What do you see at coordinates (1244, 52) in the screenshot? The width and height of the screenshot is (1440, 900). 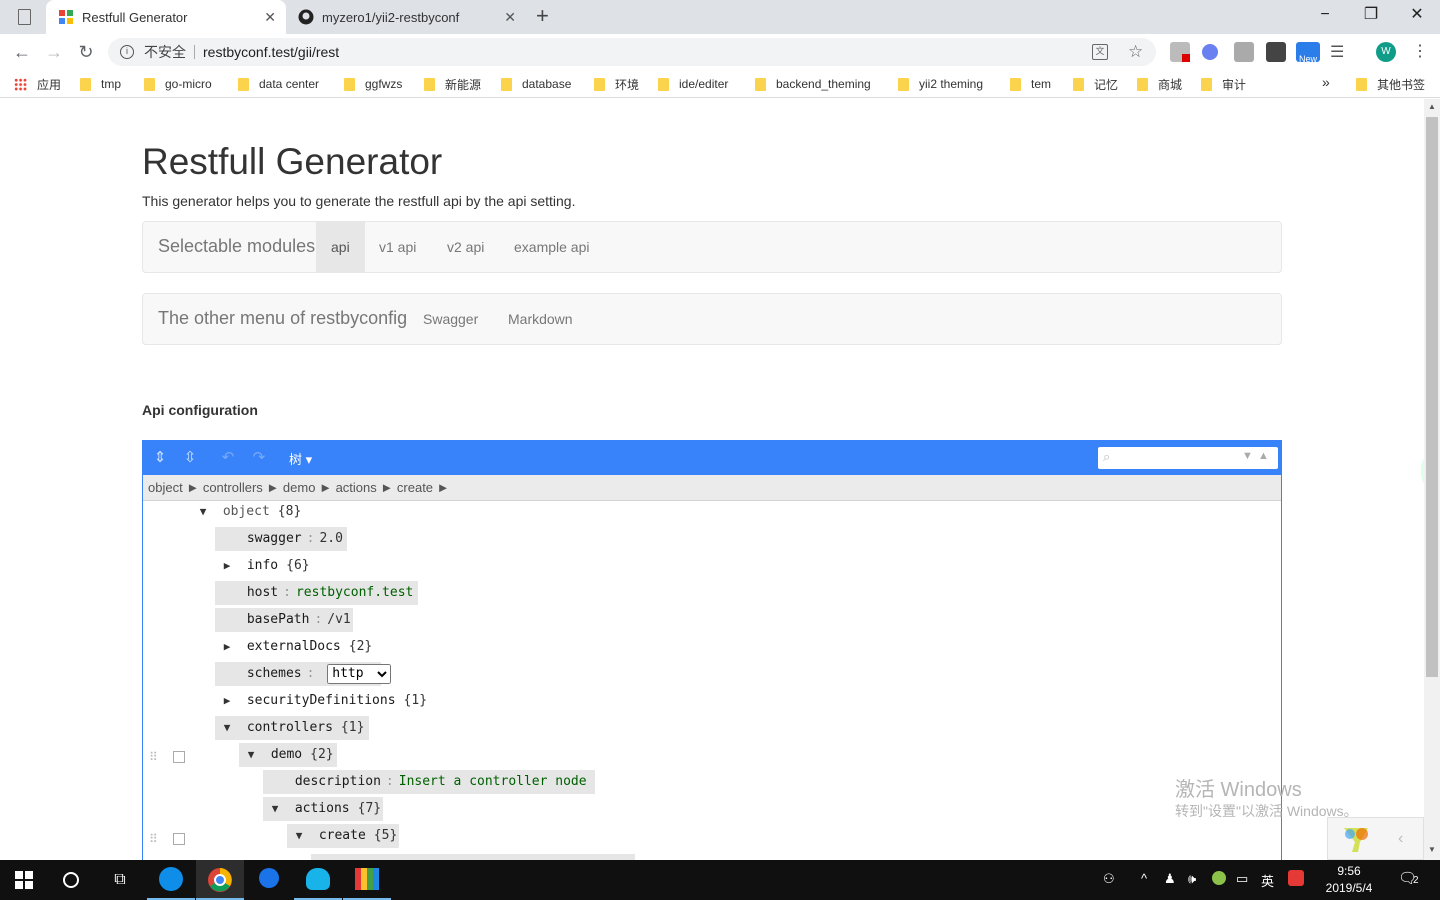 I see `extension-3-icon` at bounding box center [1244, 52].